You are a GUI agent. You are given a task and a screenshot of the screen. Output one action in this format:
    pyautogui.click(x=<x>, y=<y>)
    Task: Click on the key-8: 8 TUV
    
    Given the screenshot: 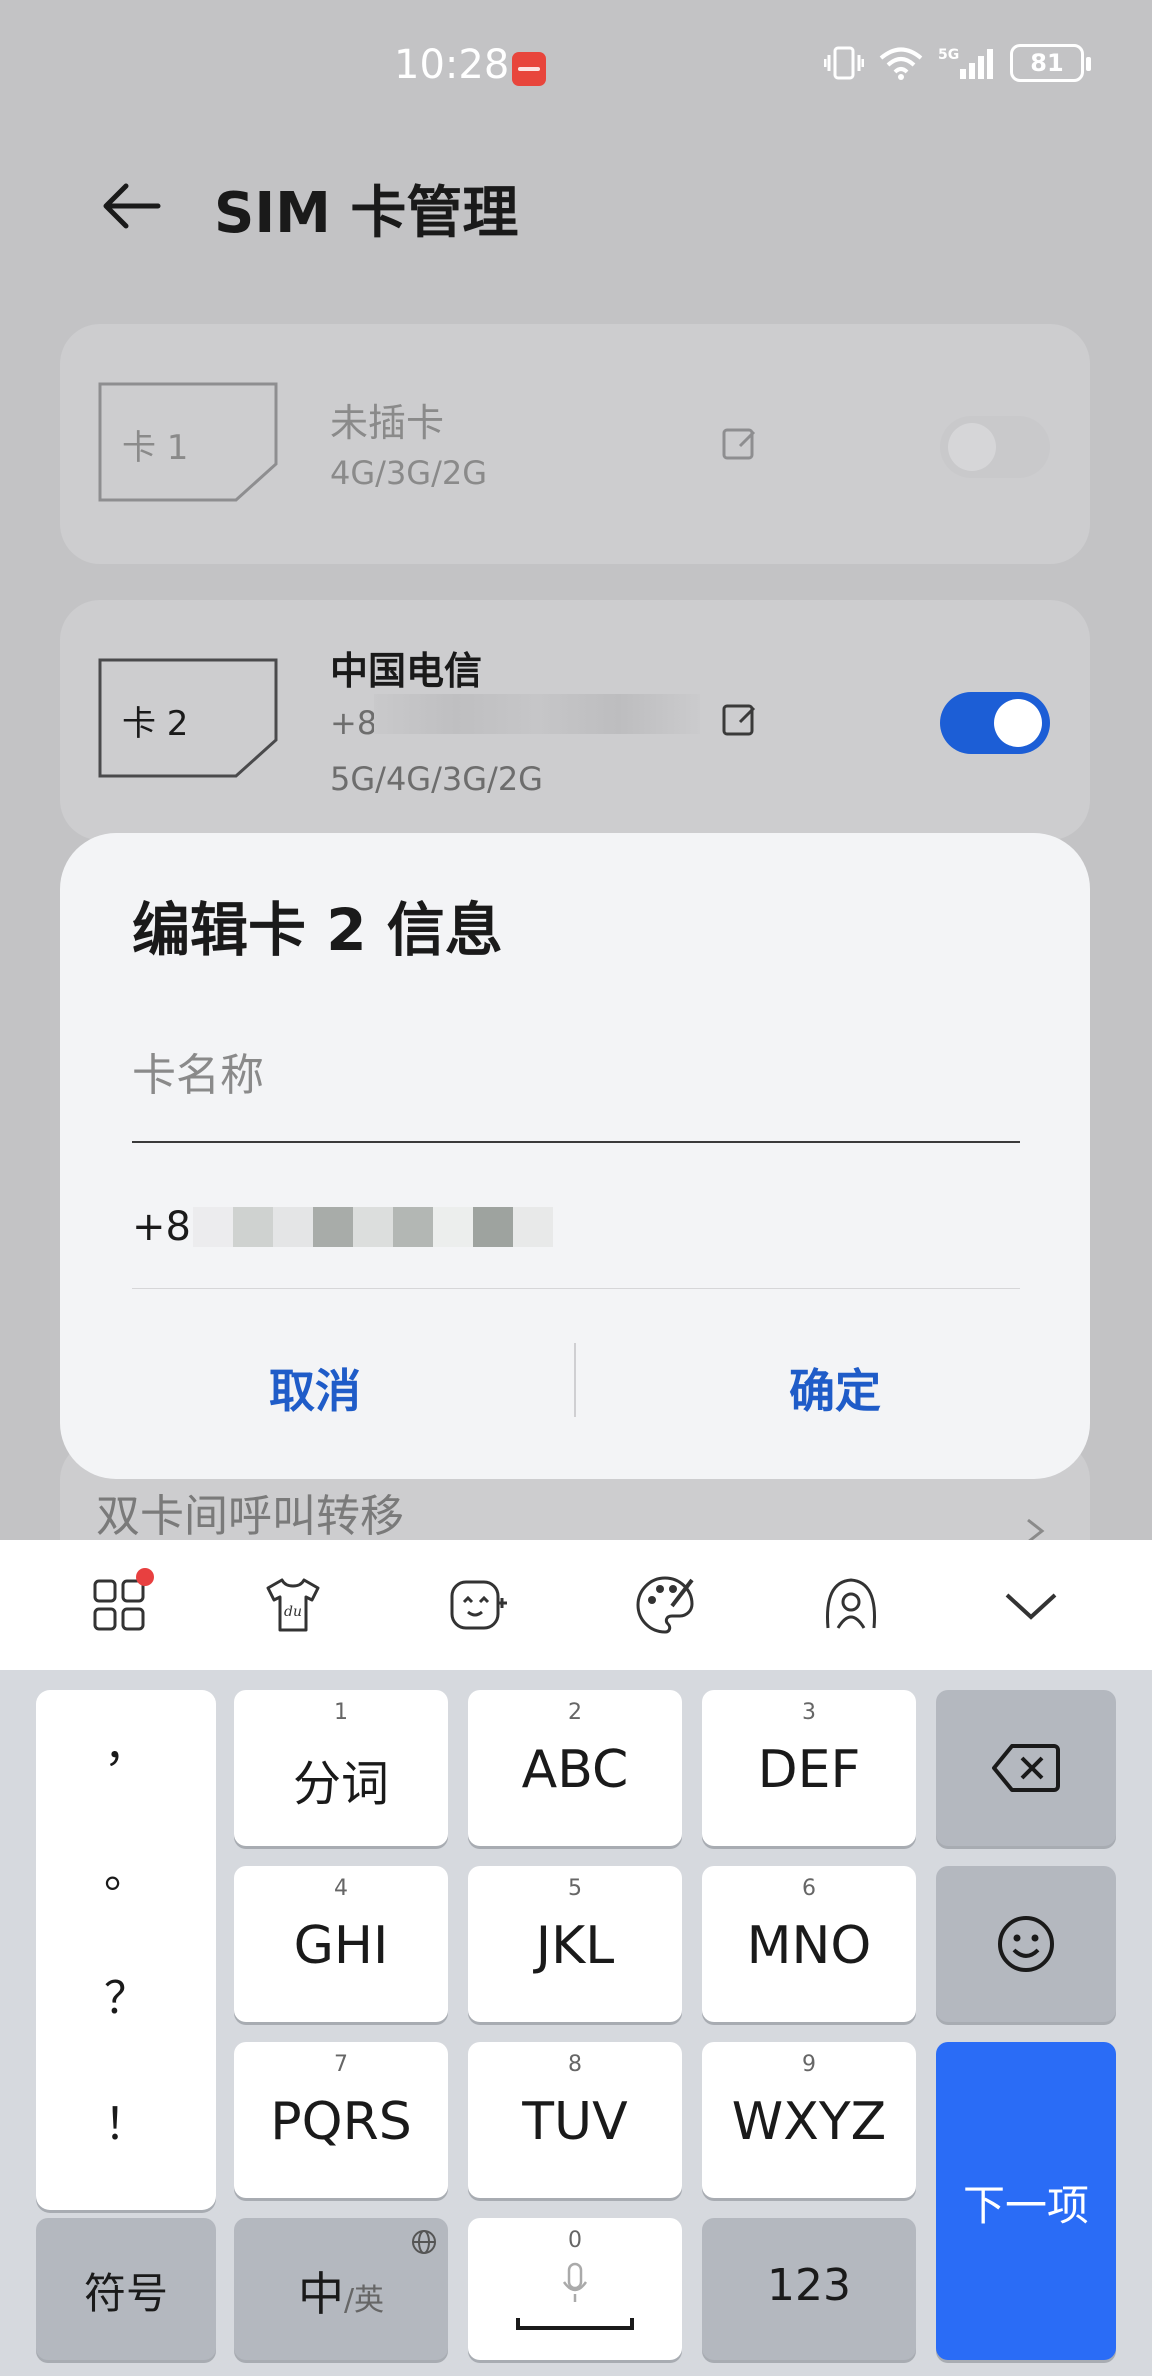 What is the action you would take?
    pyautogui.click(x=575, y=2120)
    